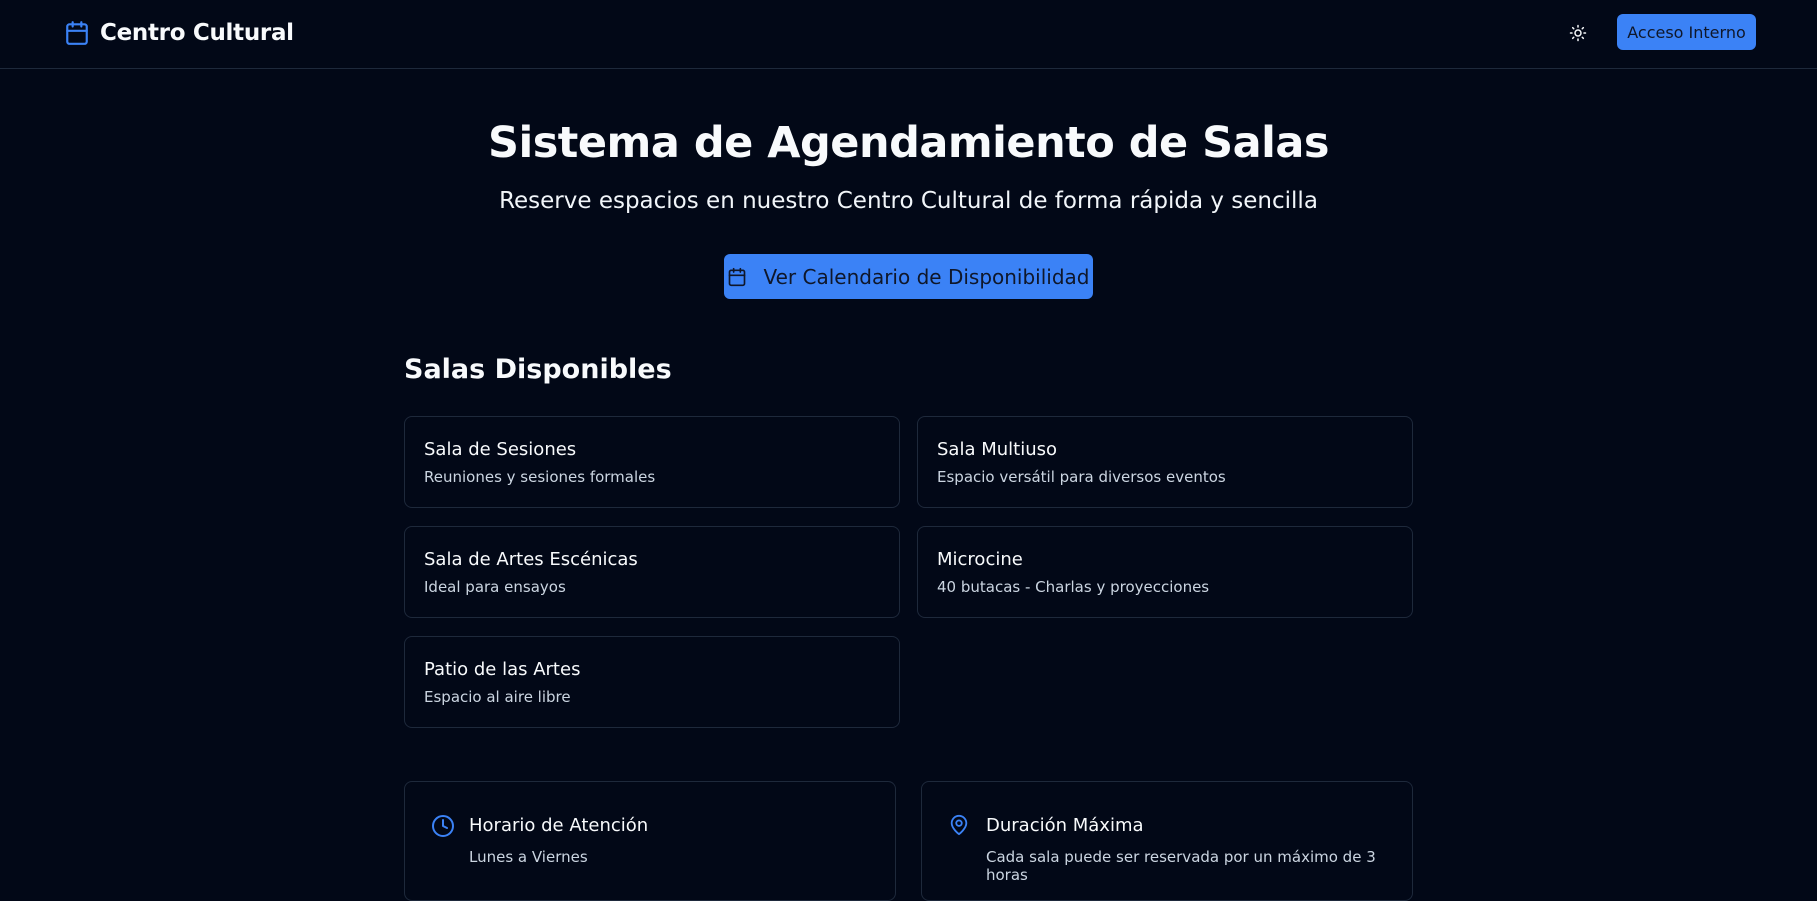 Image resolution: width=1817 pixels, height=901 pixels. Describe the element at coordinates (497, 697) in the screenshot. I see `room-description: Espacio al aire libre` at that location.